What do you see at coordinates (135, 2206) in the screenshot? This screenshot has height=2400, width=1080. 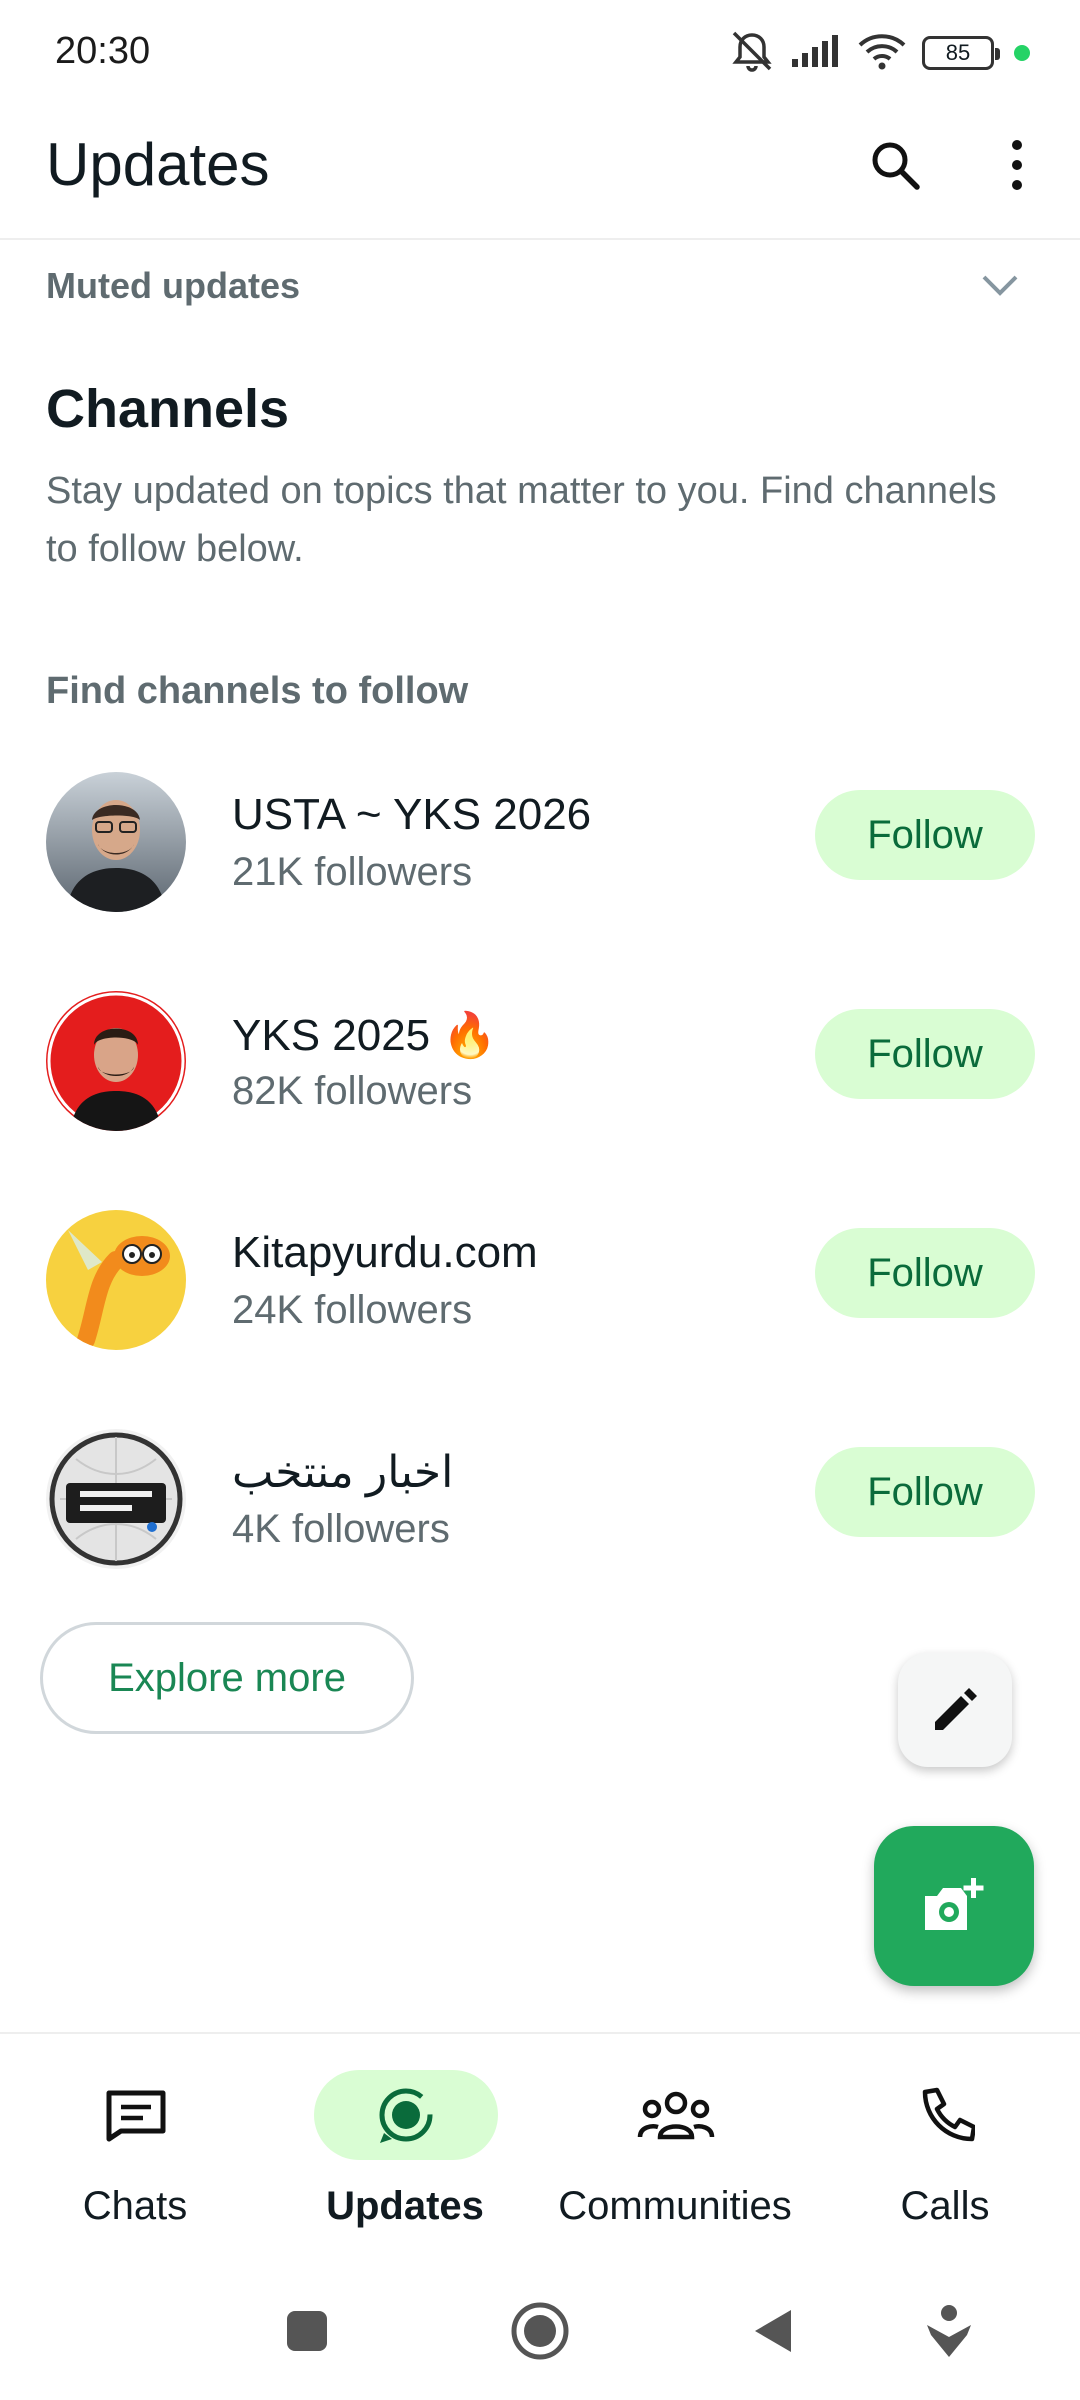 I see `nav-chats-label: Chats` at bounding box center [135, 2206].